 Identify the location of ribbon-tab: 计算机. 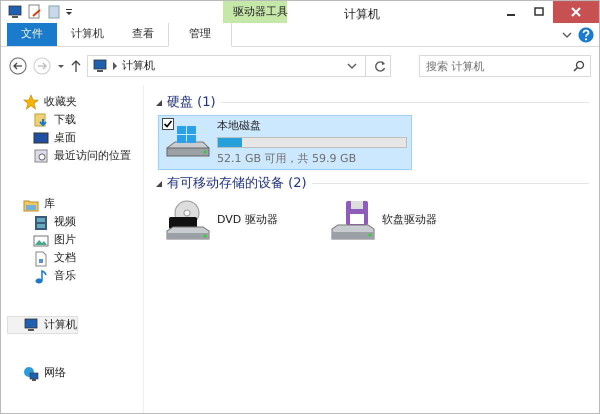
(87, 34).